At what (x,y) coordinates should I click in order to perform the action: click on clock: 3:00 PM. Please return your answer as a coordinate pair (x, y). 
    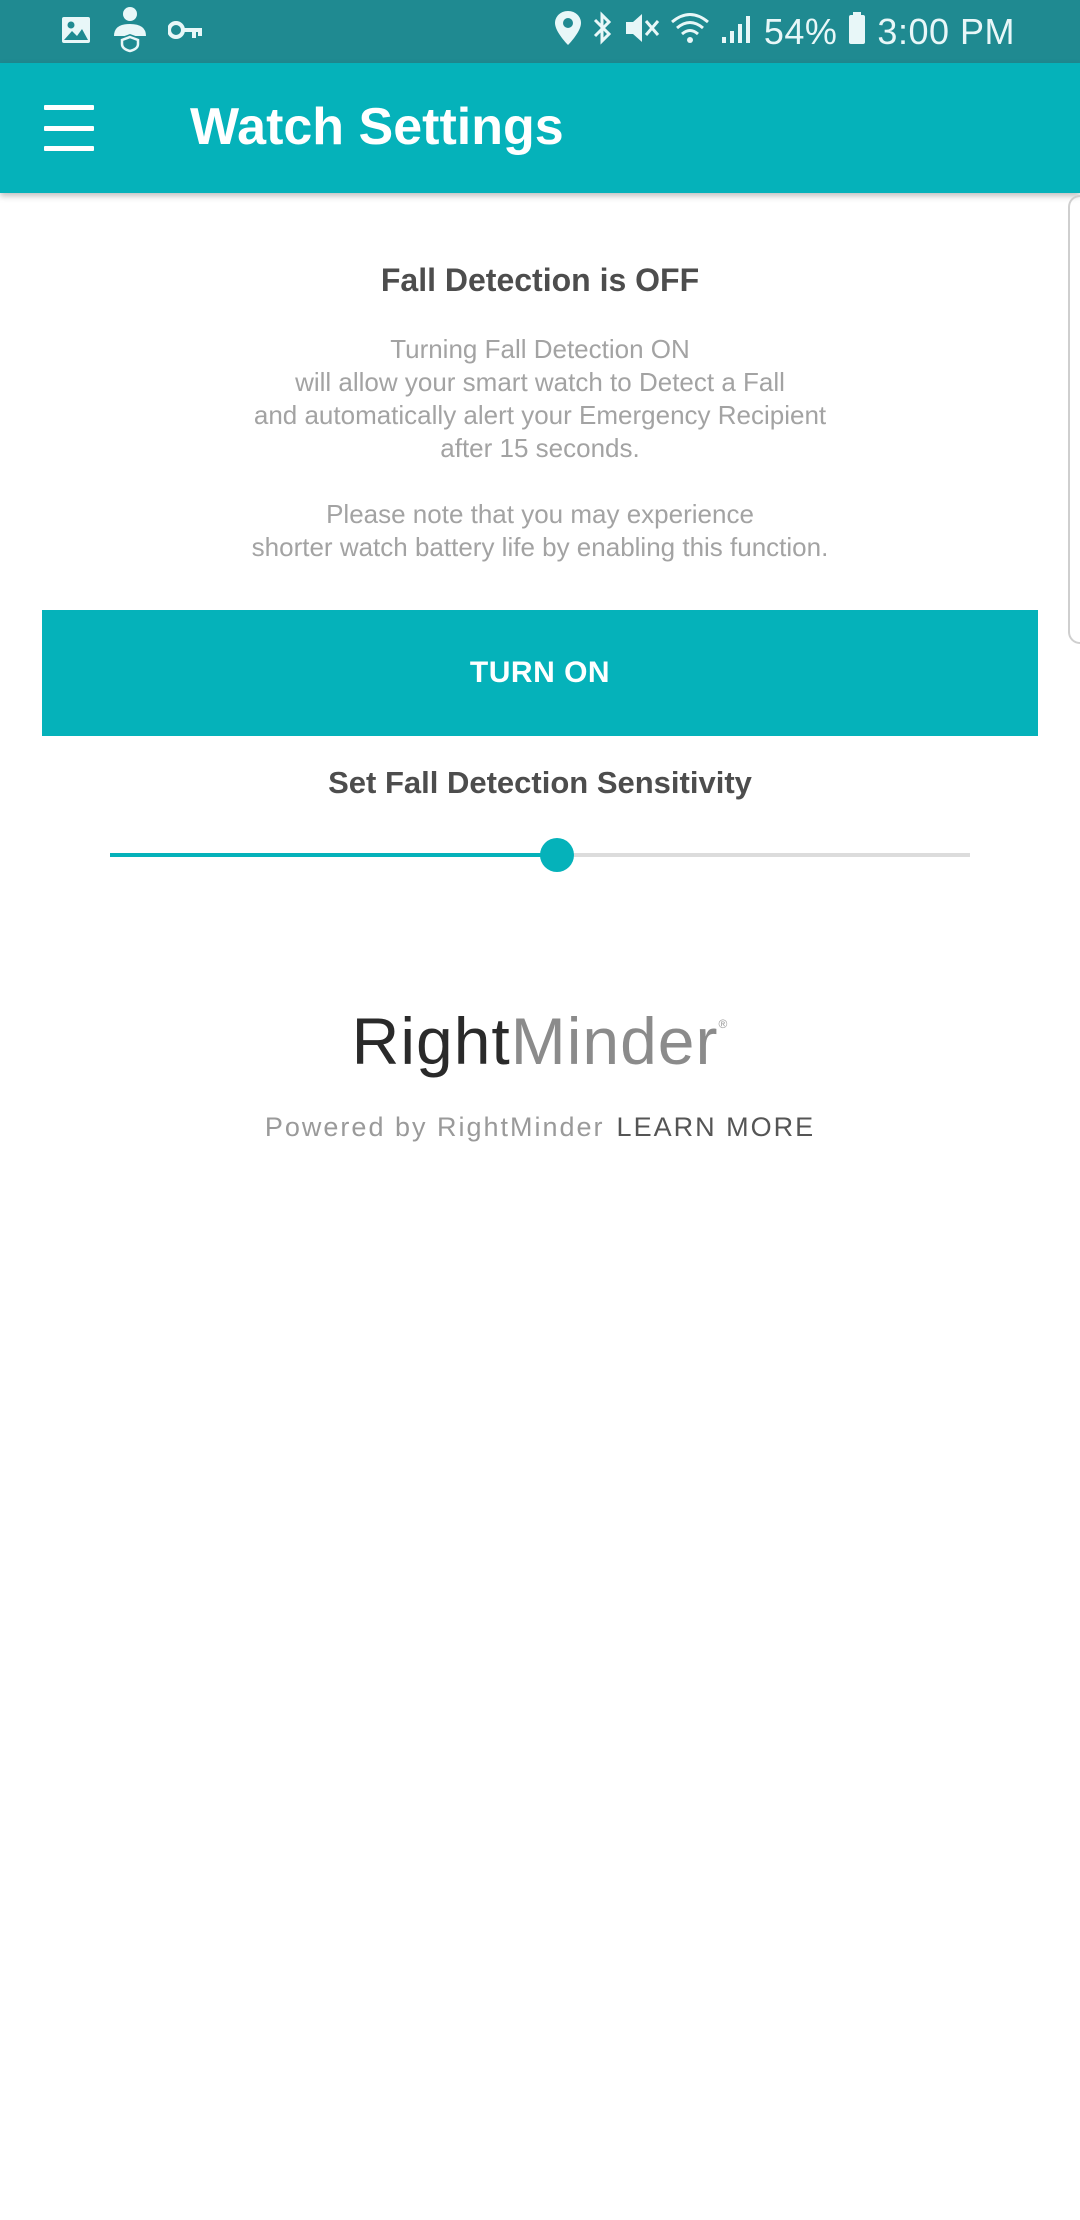
    Looking at the image, I should click on (946, 31).